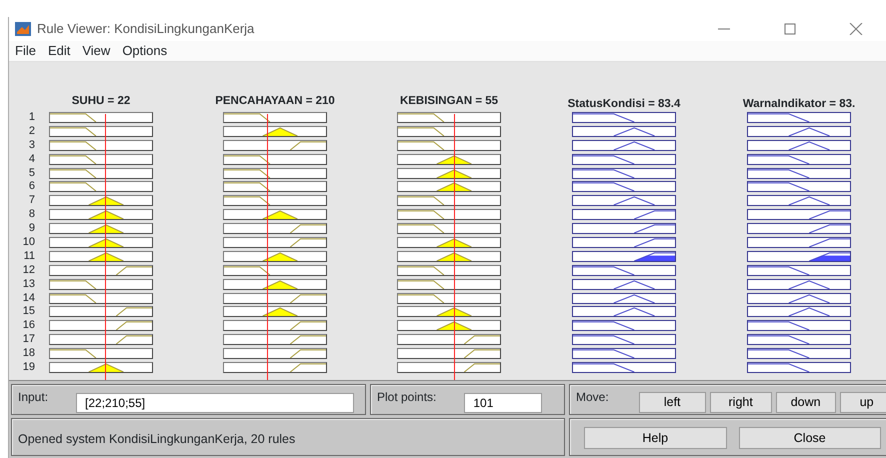 This screenshot has width=886, height=458. Describe the element at coordinates (32, 201) in the screenshot. I see `rule-number: 7` at that location.